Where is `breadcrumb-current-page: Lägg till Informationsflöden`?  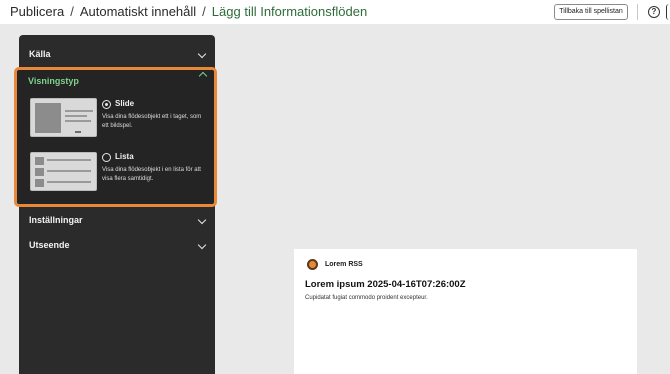
breadcrumb-current-page: Lägg till Informationsflöden is located at coordinates (289, 11).